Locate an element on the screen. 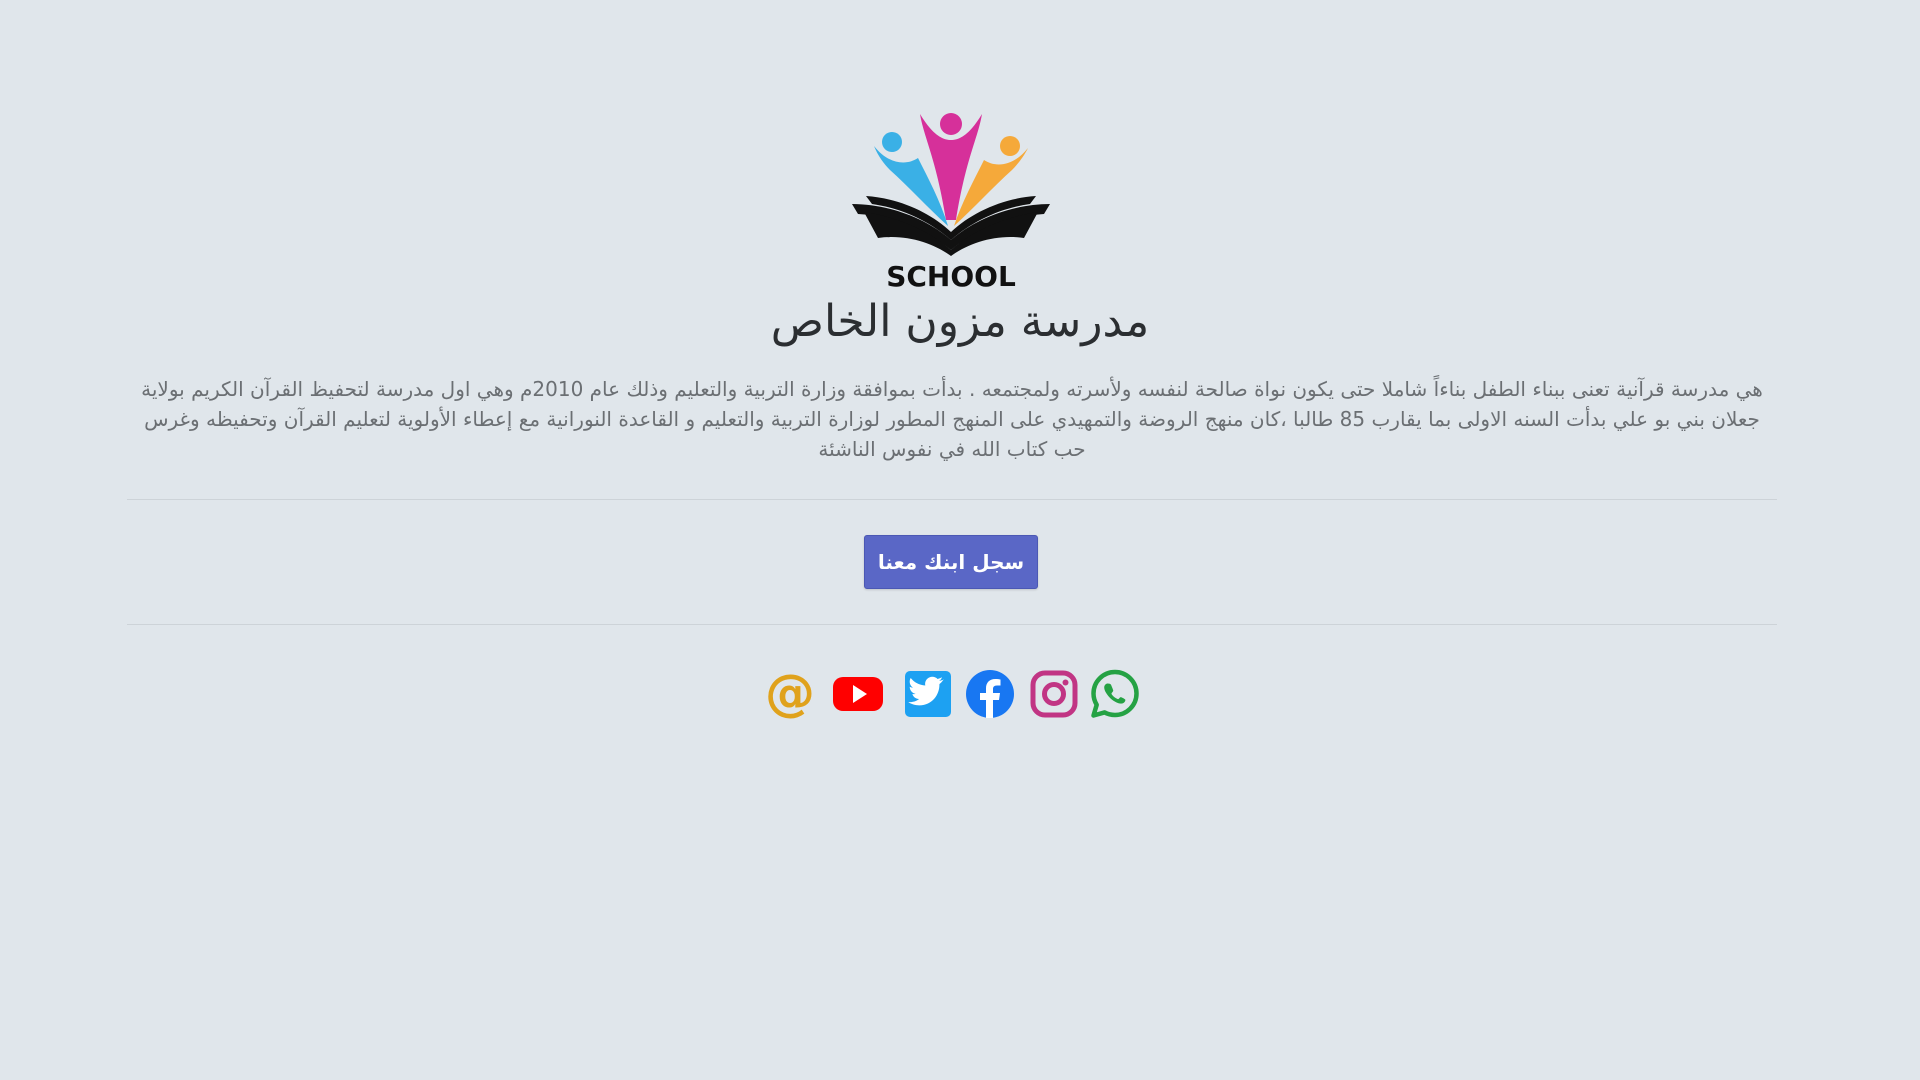  page-title: مدرسة مزون الخاص is located at coordinates (960, 321).